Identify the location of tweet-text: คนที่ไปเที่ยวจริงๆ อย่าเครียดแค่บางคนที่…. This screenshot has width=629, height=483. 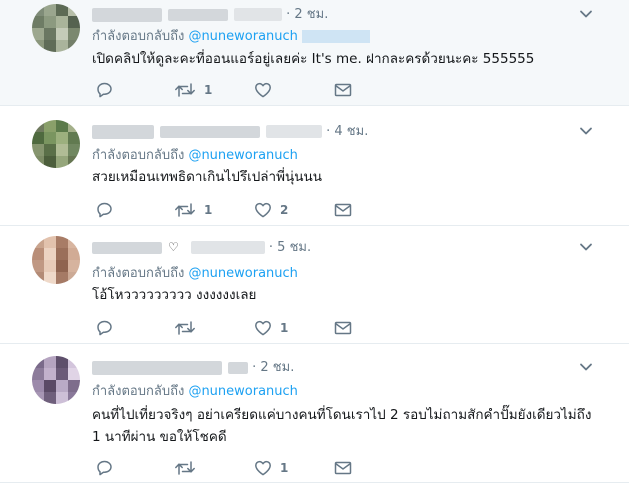
(342, 426).